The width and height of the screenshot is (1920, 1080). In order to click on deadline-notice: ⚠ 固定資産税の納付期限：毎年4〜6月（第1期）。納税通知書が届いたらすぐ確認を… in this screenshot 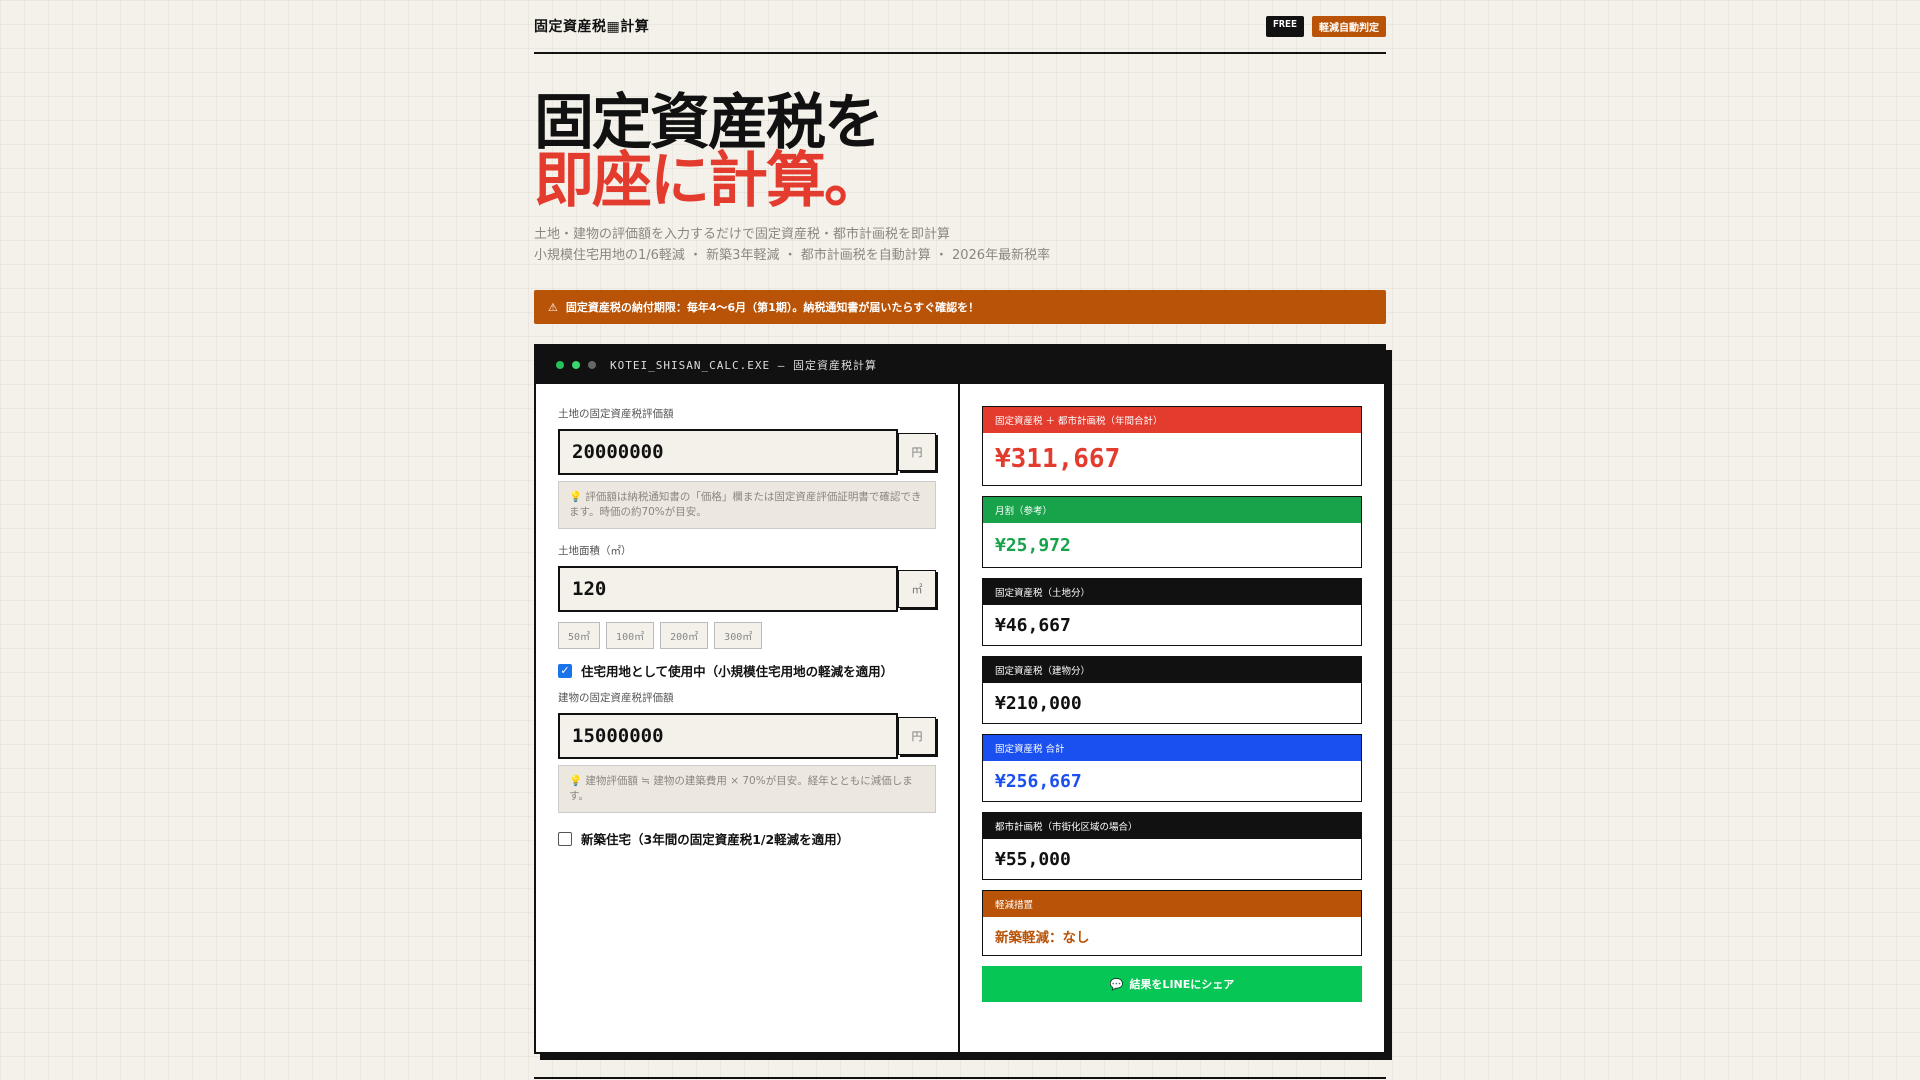, I will do `click(960, 307)`.